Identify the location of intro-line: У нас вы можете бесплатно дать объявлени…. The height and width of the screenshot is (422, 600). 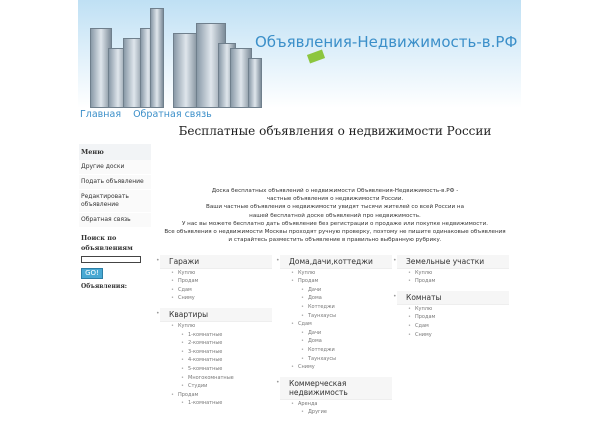
(335, 223).